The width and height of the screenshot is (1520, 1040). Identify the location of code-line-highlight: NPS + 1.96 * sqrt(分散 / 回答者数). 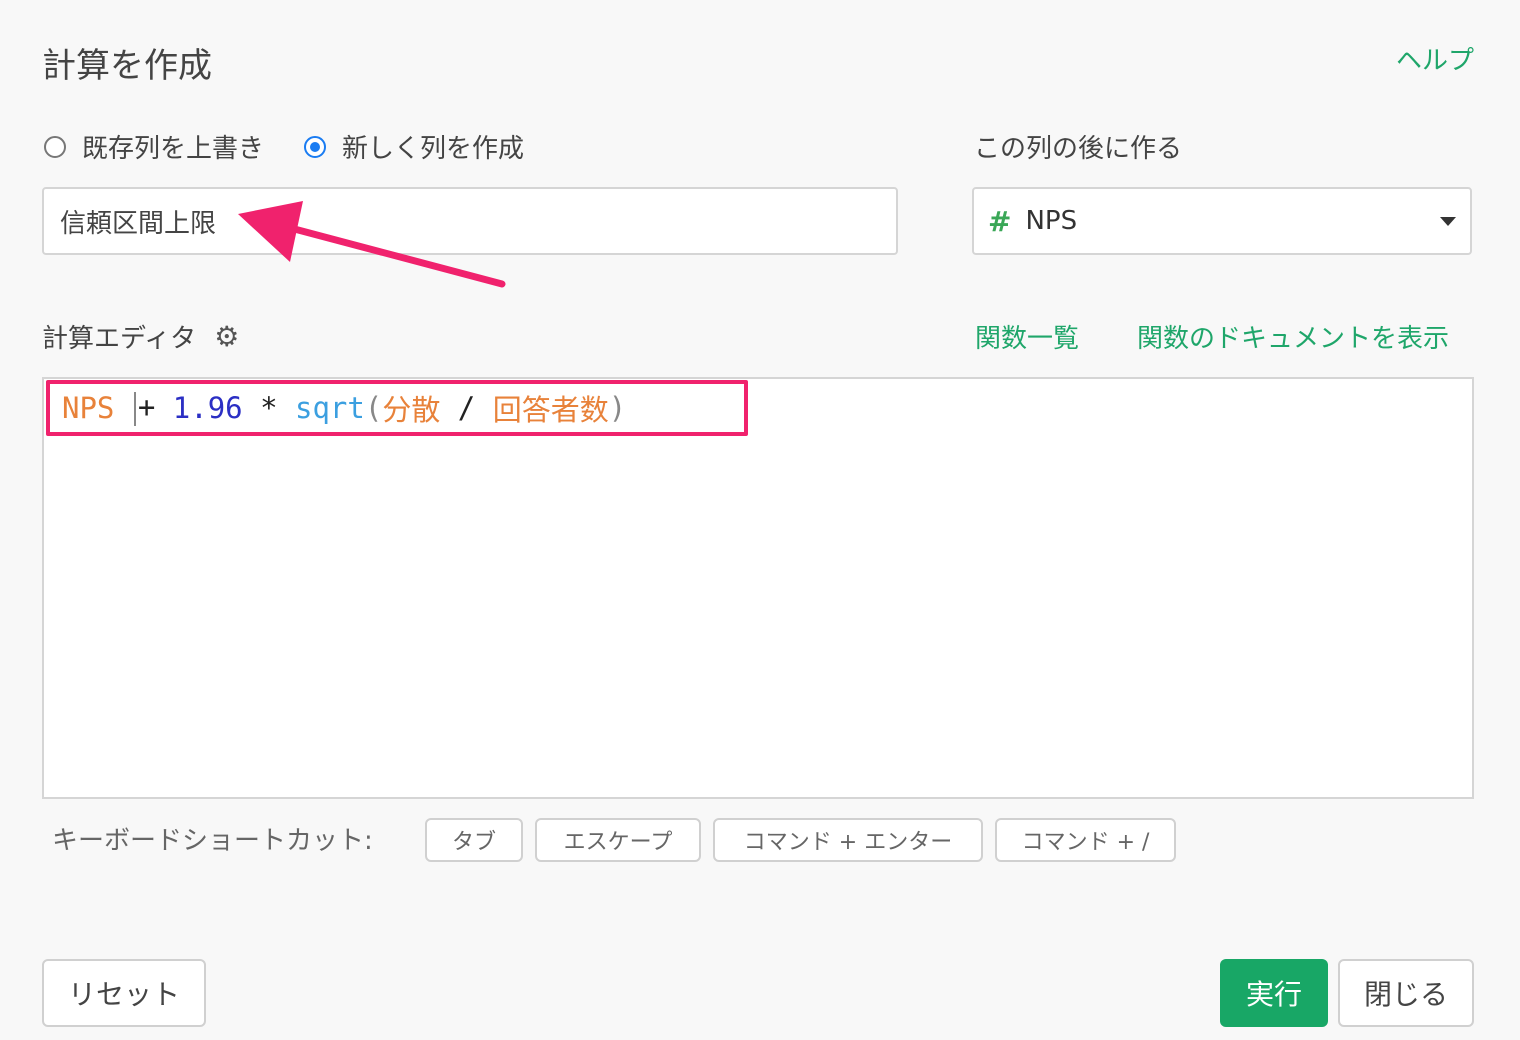
(397, 408).